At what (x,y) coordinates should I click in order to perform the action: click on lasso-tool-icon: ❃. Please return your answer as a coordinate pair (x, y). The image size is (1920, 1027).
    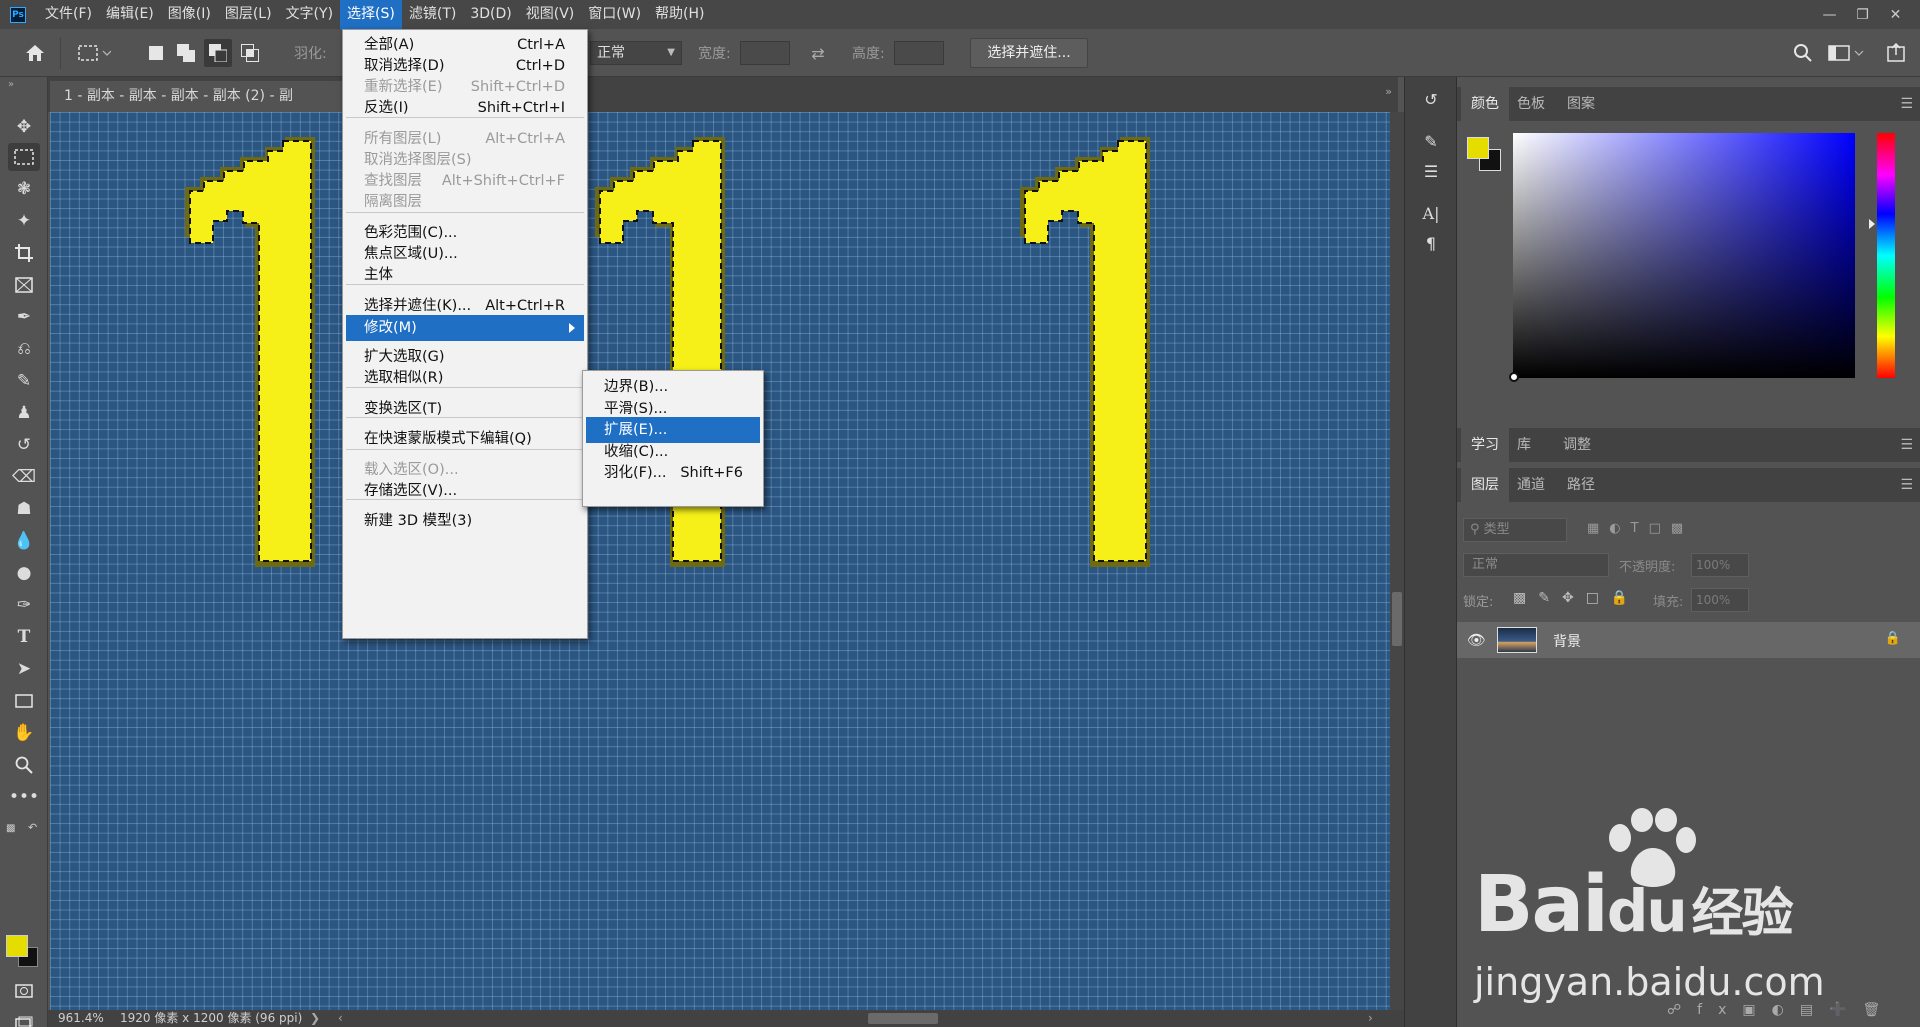
    Looking at the image, I should click on (24, 189).